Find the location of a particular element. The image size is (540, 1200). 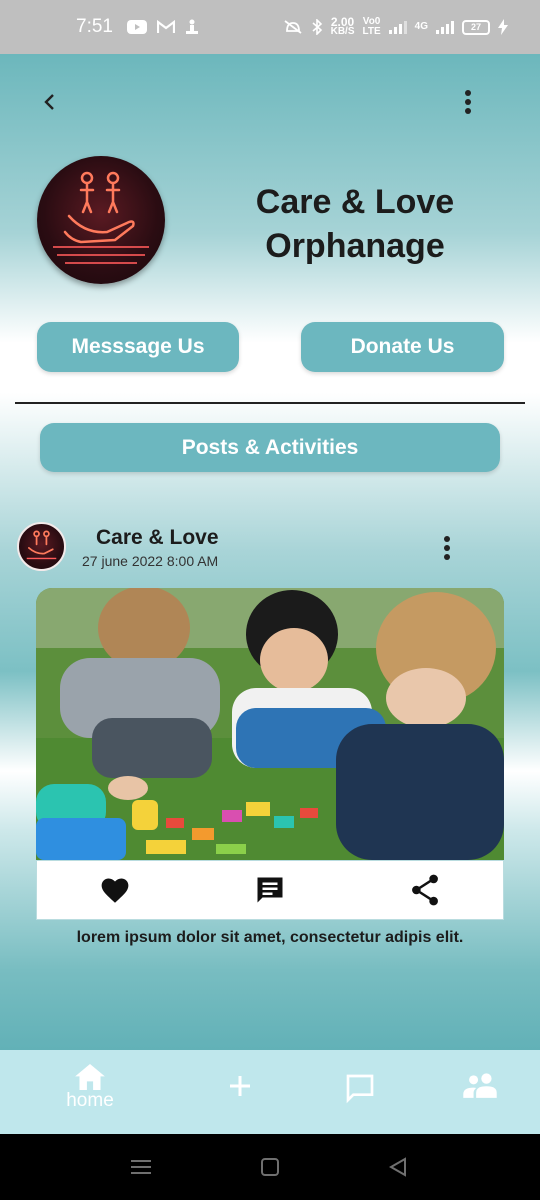

chevron-left-icon is located at coordinates (49, 102).